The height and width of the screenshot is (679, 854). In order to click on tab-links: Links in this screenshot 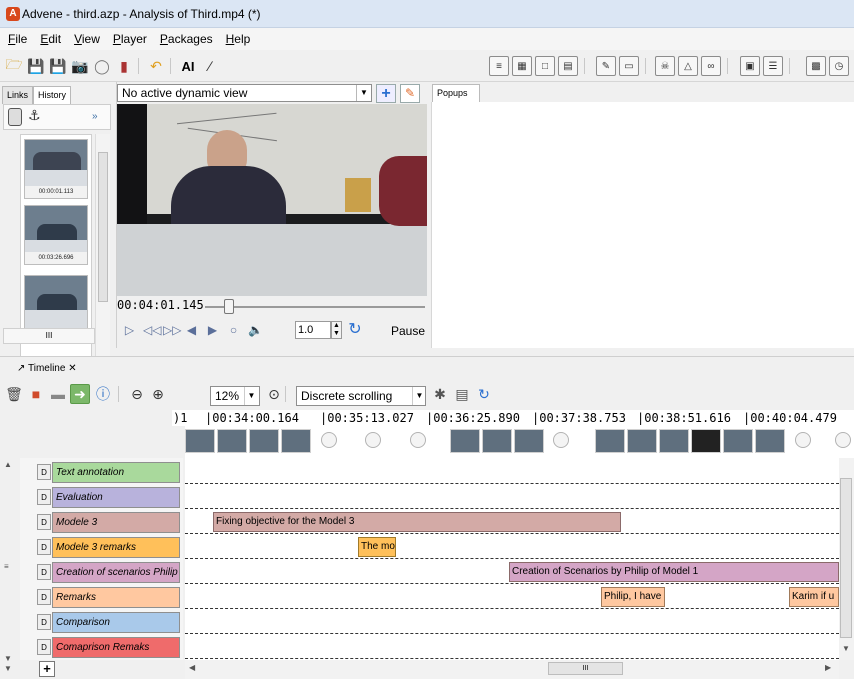, I will do `click(18, 95)`.